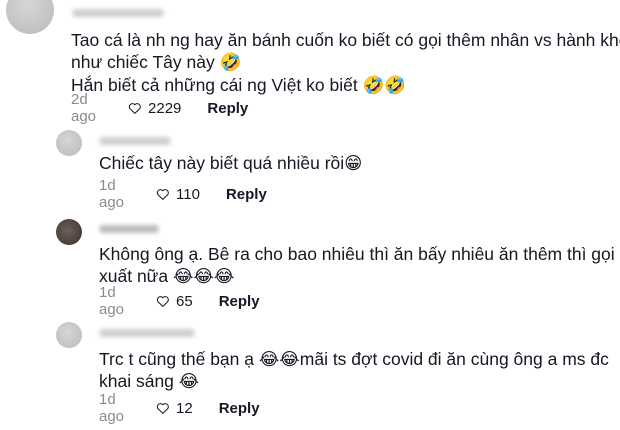  I want to click on comment-text-line: Hắn biết cả những cái ng Việt ko biết 🤣🤣, so click(239, 85).